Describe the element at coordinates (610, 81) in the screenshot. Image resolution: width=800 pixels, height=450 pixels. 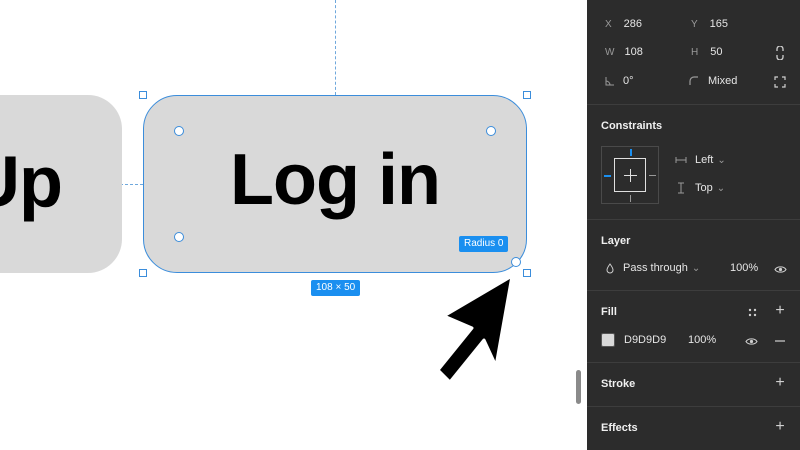
I see `rotation-icon` at that location.